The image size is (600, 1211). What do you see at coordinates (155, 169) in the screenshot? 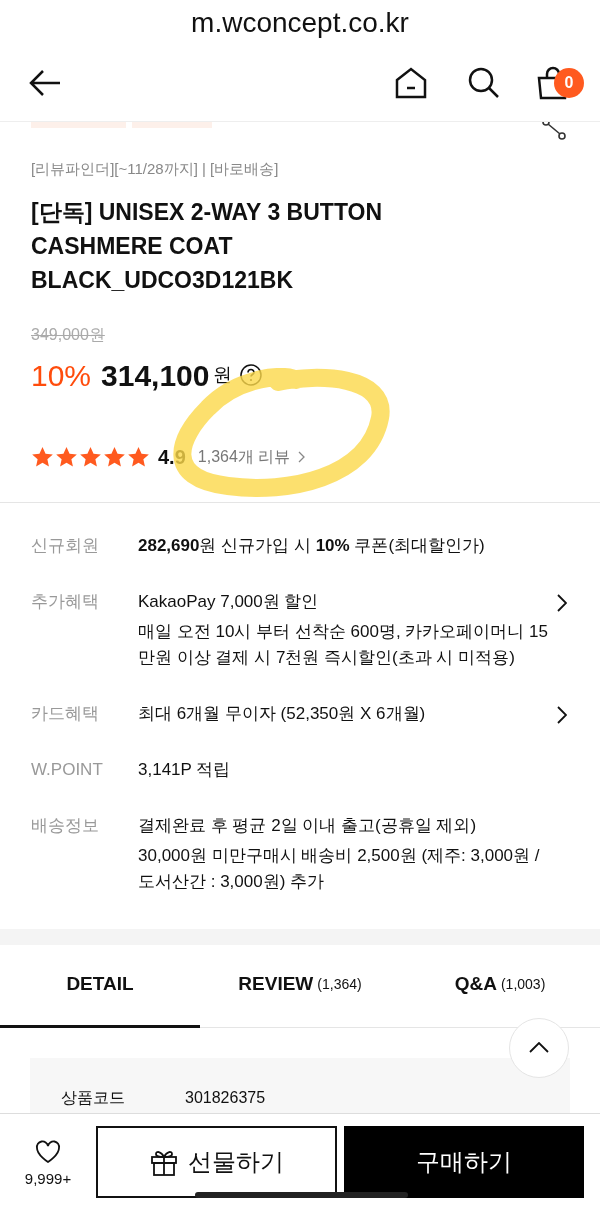
I see `product-subtitle: [리뷰파인더][~11/28까지] | [바로배송]` at bounding box center [155, 169].